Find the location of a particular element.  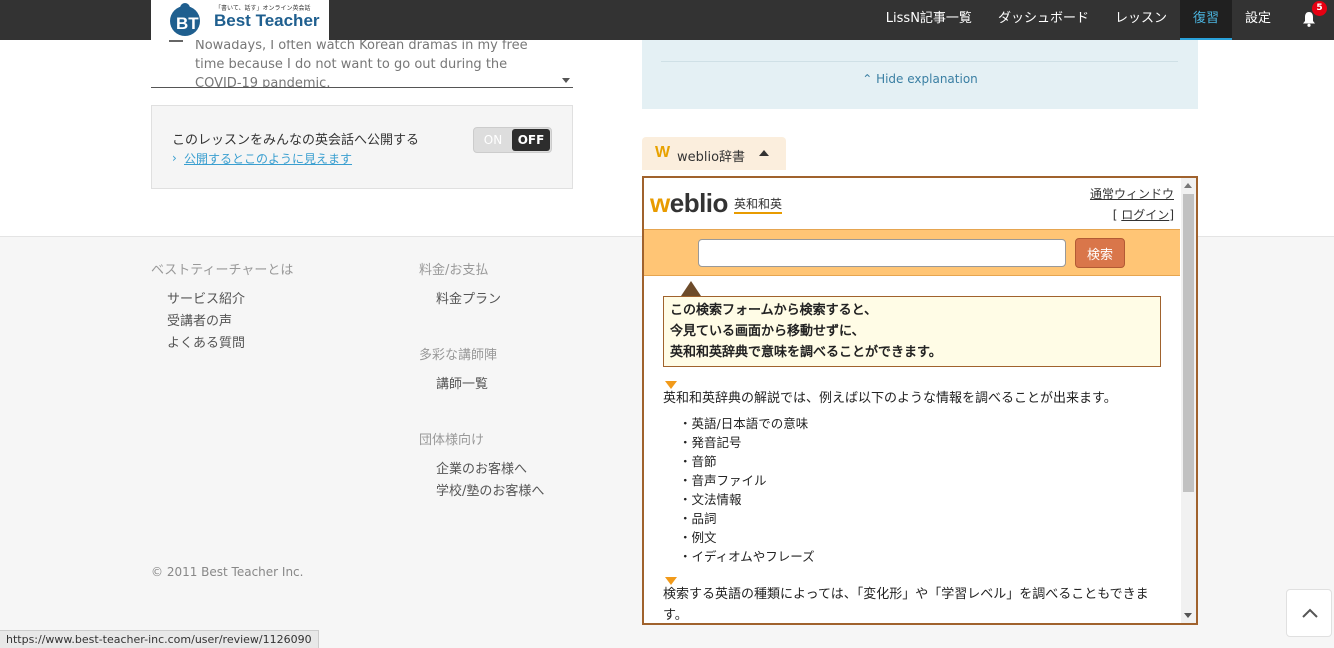

list-item: 音節 is located at coordinates (747, 461).